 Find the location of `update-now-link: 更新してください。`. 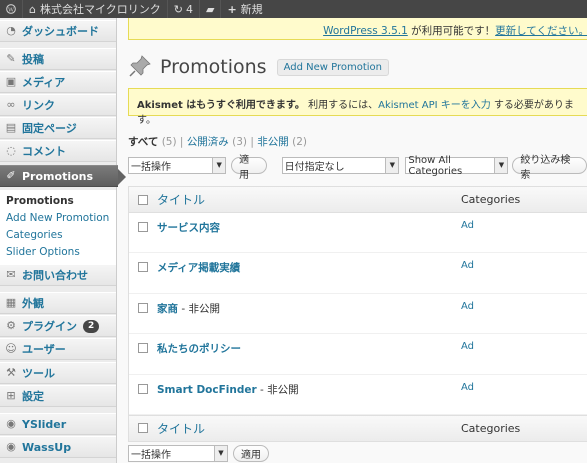

update-now-link: 更新してください。 is located at coordinates (541, 31).